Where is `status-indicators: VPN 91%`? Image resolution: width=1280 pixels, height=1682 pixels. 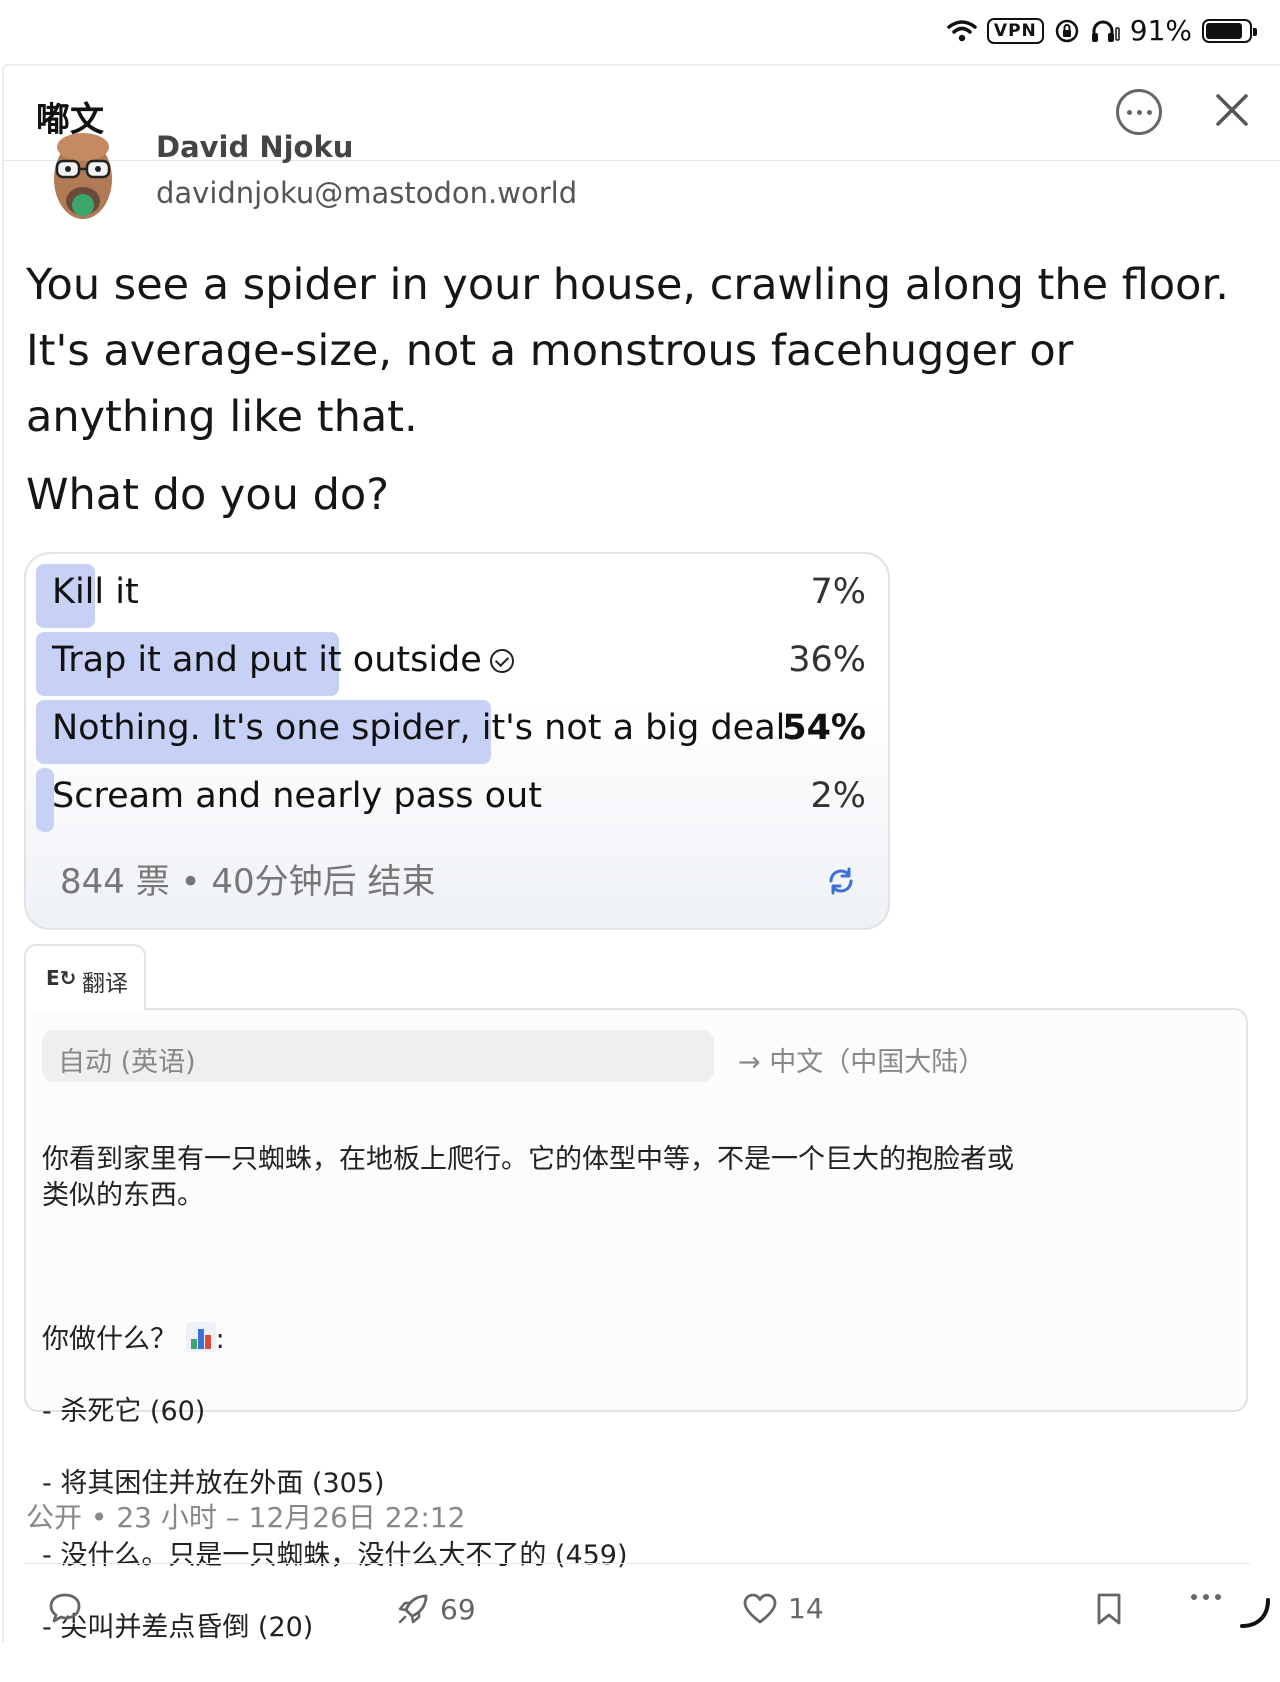 status-indicators: VPN 91% is located at coordinates (1102, 30).